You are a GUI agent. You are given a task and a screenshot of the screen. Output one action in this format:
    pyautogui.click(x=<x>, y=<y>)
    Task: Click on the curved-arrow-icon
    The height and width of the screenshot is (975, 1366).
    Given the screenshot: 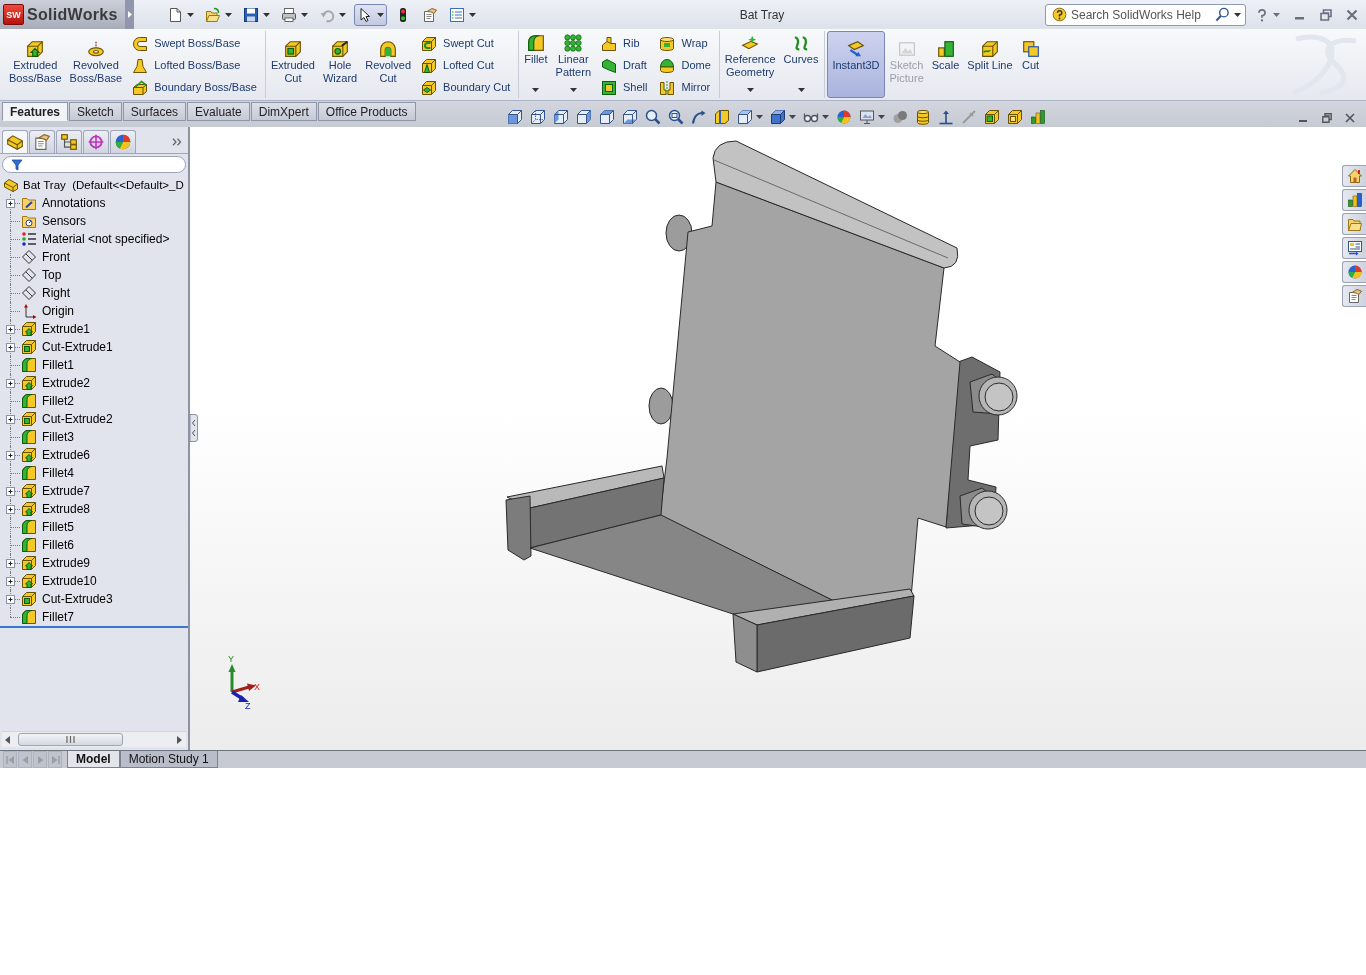 What is the action you would take?
    pyautogui.click(x=698, y=117)
    